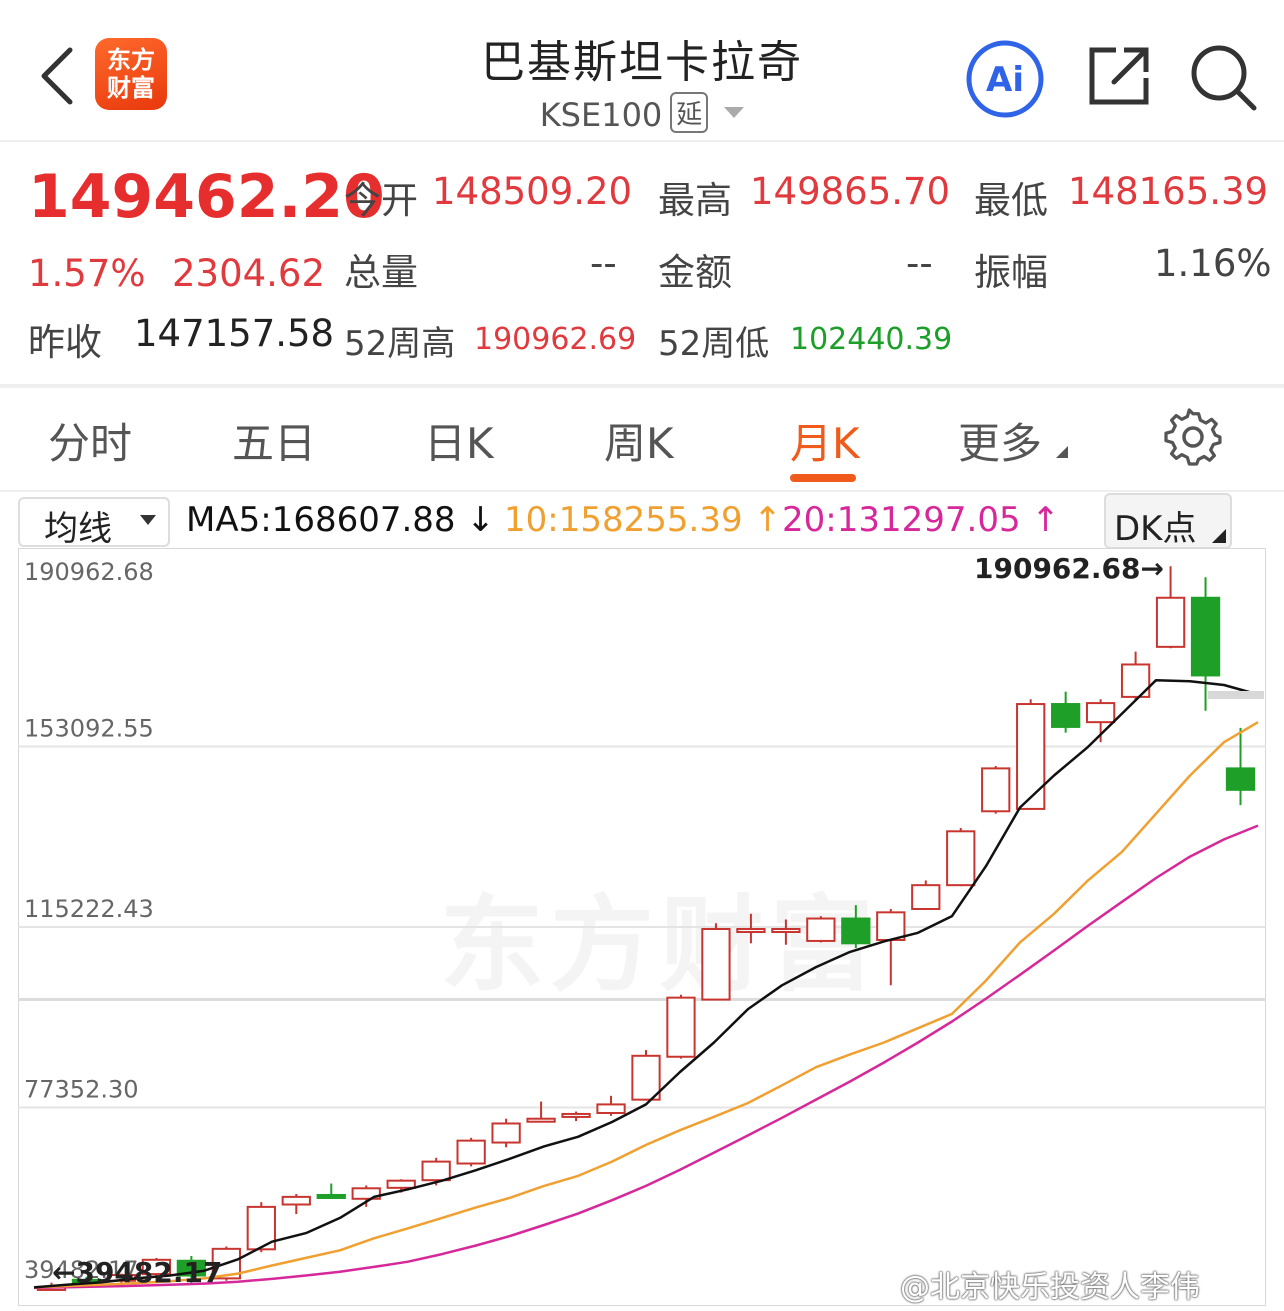 Image resolution: width=1284 pixels, height=1311 pixels. What do you see at coordinates (78, 529) in the screenshot?
I see `indicator-select-label: 均线` at bounding box center [78, 529].